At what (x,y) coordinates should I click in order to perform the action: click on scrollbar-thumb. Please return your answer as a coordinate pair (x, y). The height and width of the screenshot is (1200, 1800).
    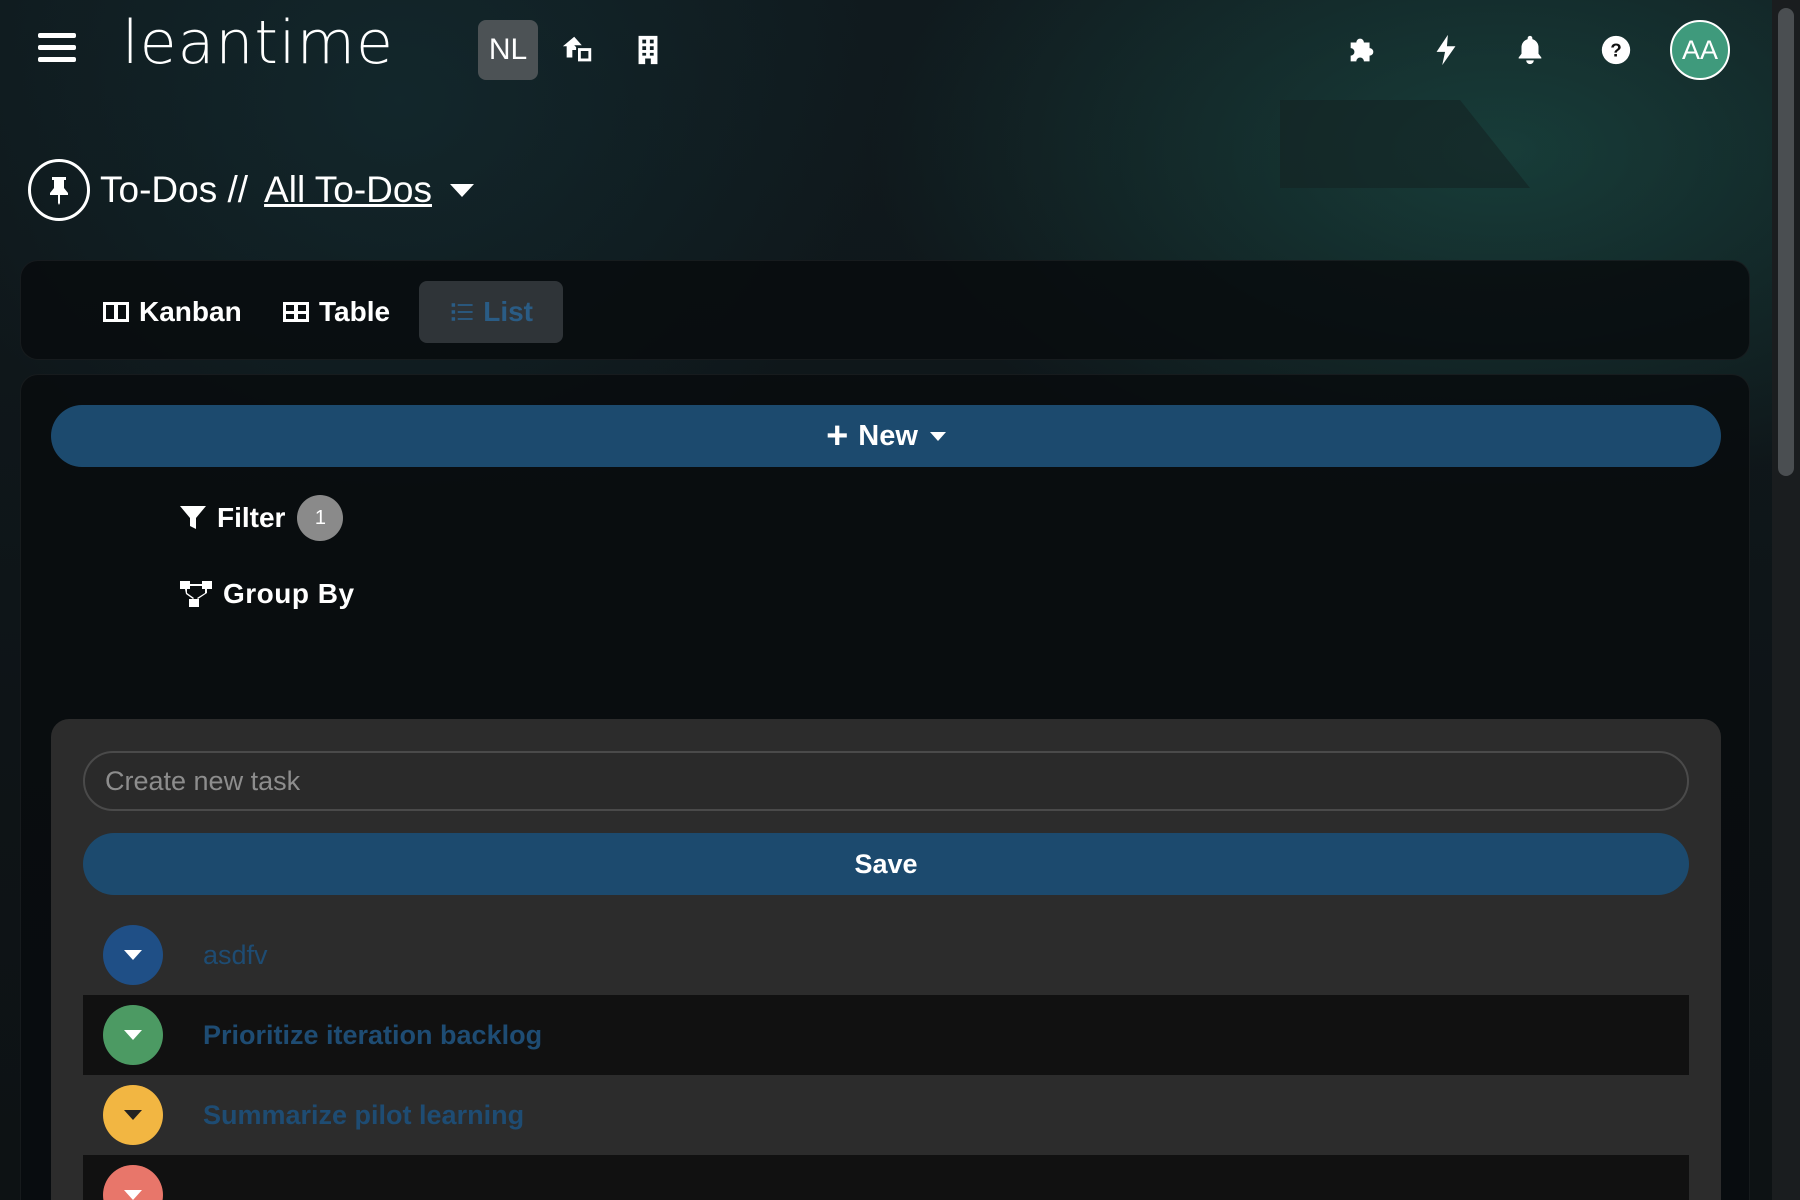
    Looking at the image, I should click on (1786, 242).